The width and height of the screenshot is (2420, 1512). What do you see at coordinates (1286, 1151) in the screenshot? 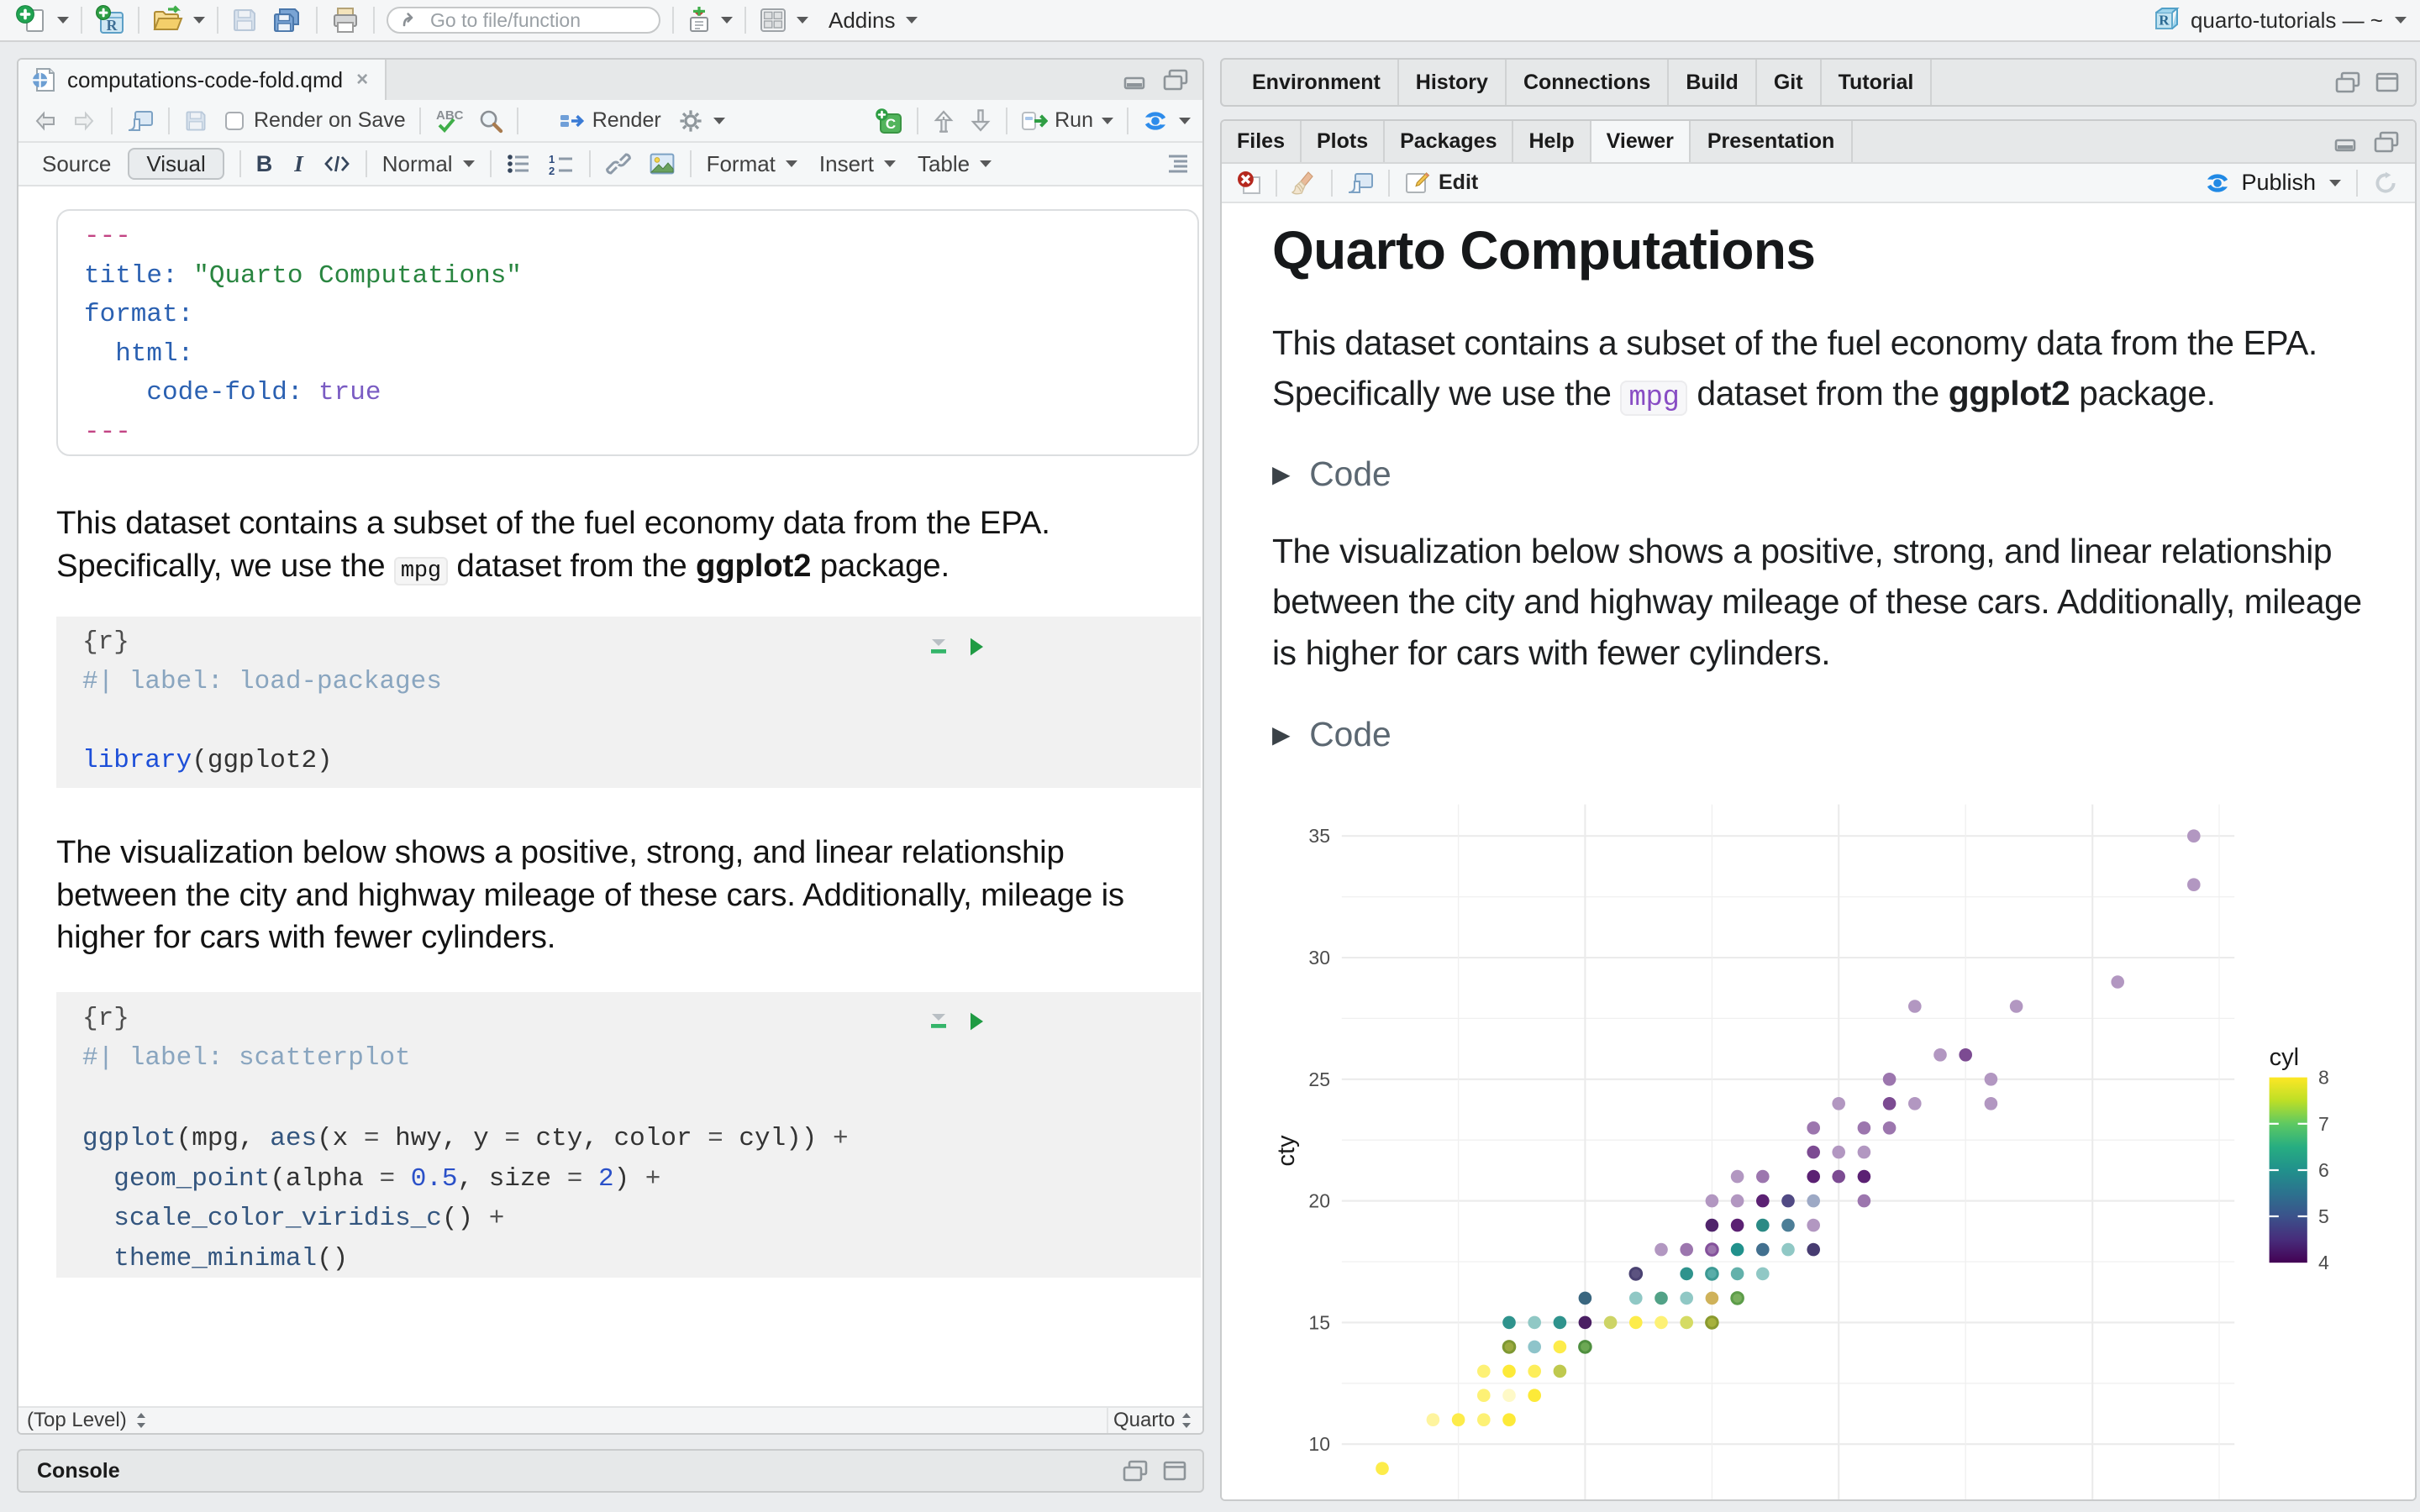
I see `svg-text: cty` at bounding box center [1286, 1151].